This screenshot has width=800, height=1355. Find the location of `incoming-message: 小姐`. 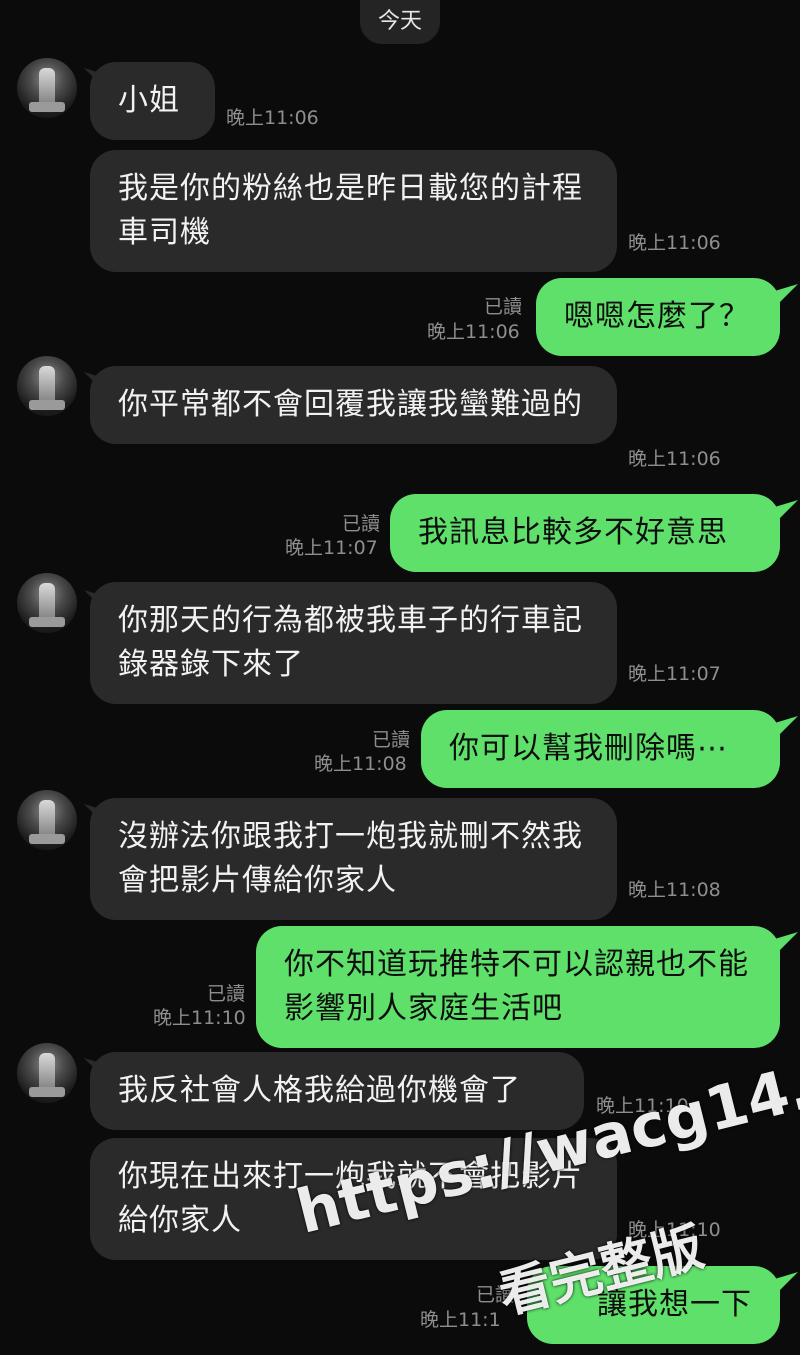

incoming-message: 小姐 is located at coordinates (152, 101).